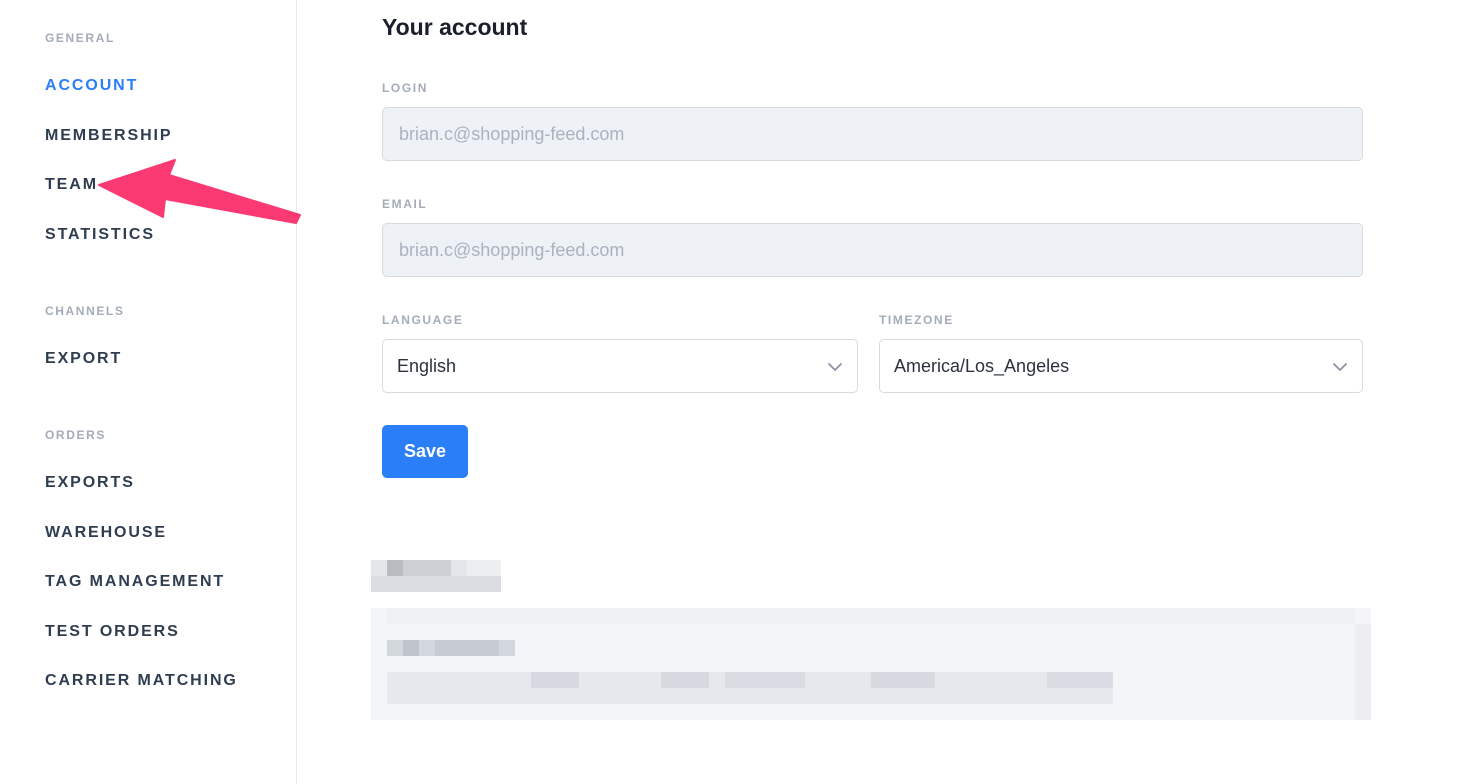 This screenshot has width=1484, height=784. Describe the element at coordinates (982, 365) in the screenshot. I see `timezone-select-value: America/Los_Angeles` at that location.